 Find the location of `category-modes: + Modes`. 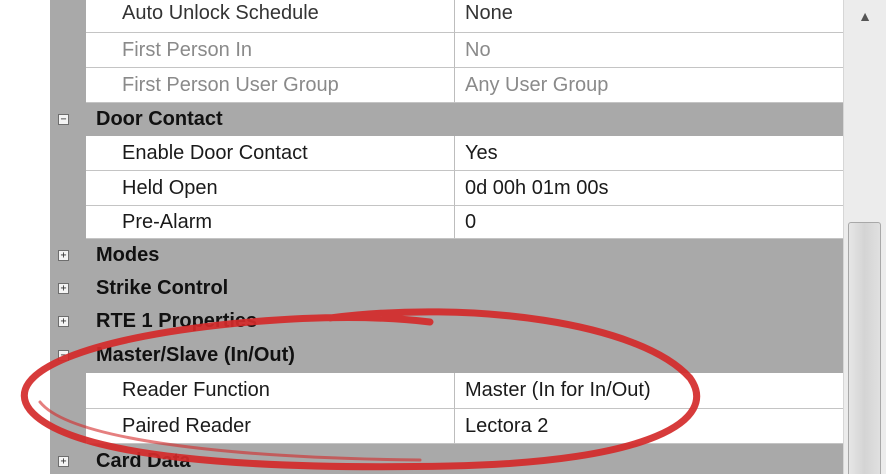

category-modes: + Modes is located at coordinates (446, 255).